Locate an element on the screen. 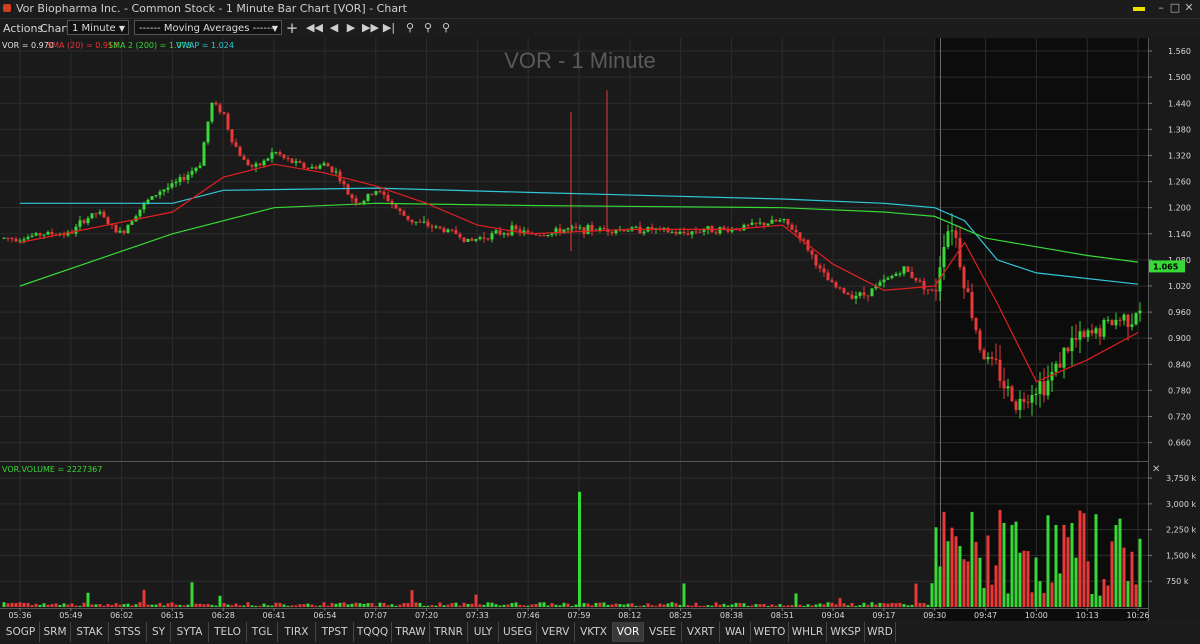  chart-menu: Chart is located at coordinates (55, 28).